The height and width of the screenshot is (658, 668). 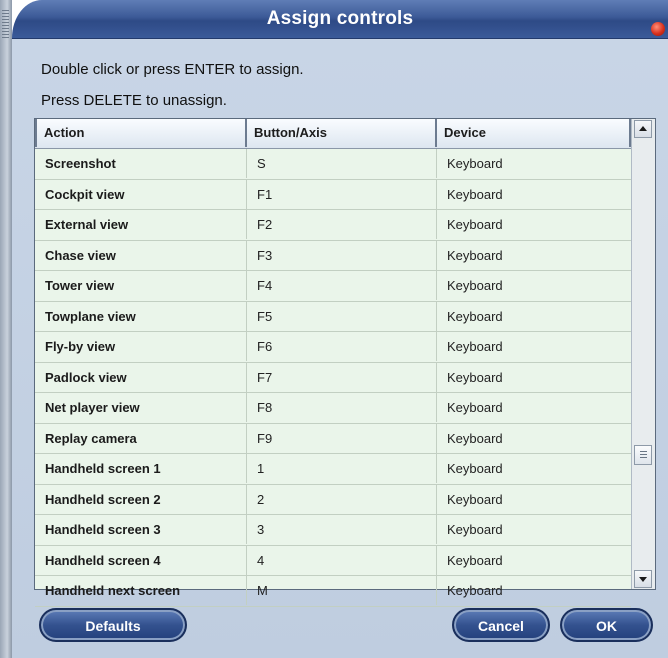 What do you see at coordinates (141, 407) in the screenshot?
I see `action-cell: Net player view` at bounding box center [141, 407].